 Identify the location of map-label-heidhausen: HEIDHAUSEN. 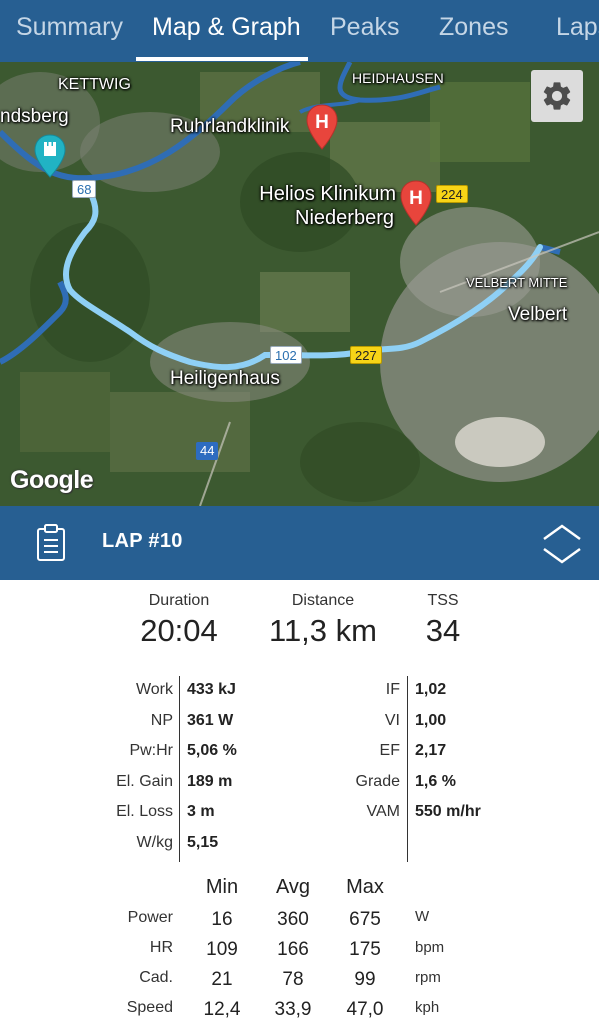
(398, 78).